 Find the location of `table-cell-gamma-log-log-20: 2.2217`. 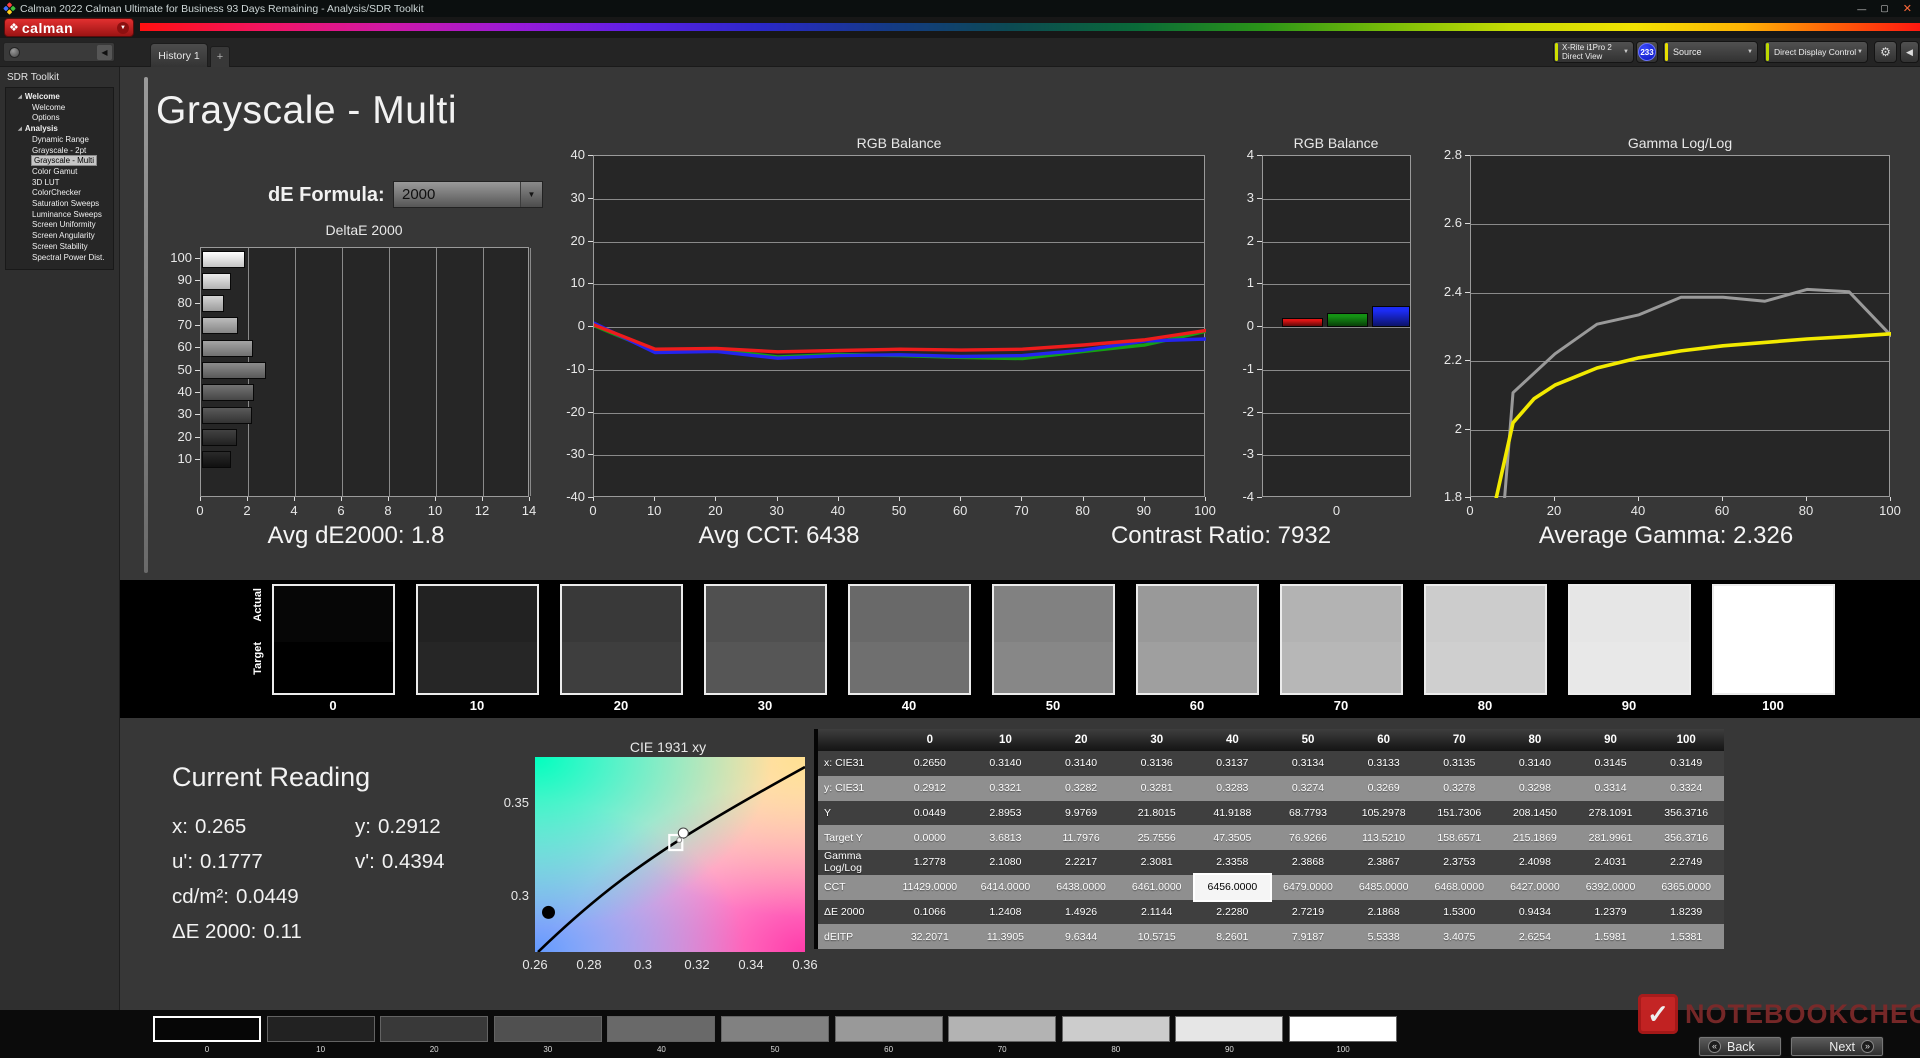

table-cell-gamma-log-log-20: 2.2217 is located at coordinates (1081, 862).